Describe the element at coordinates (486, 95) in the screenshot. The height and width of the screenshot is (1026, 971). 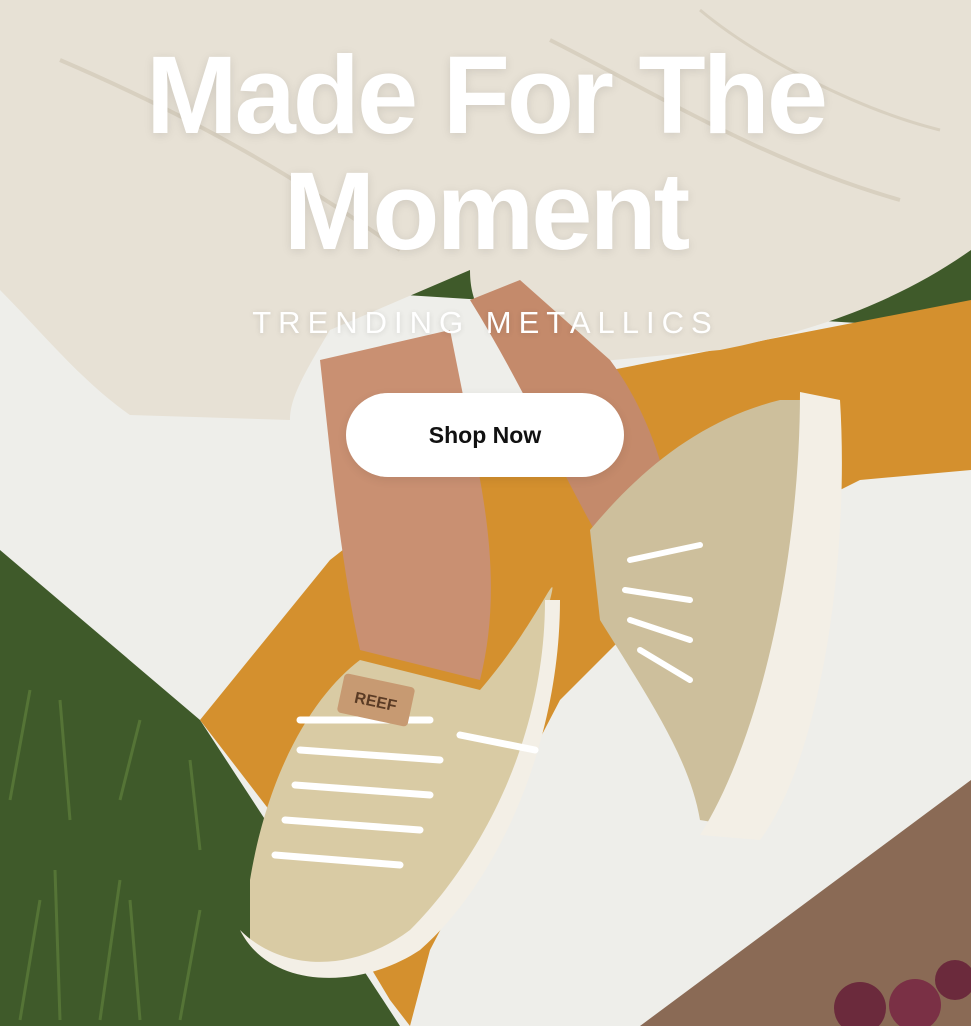
I see `hero-headline-line1: Made For The` at that location.